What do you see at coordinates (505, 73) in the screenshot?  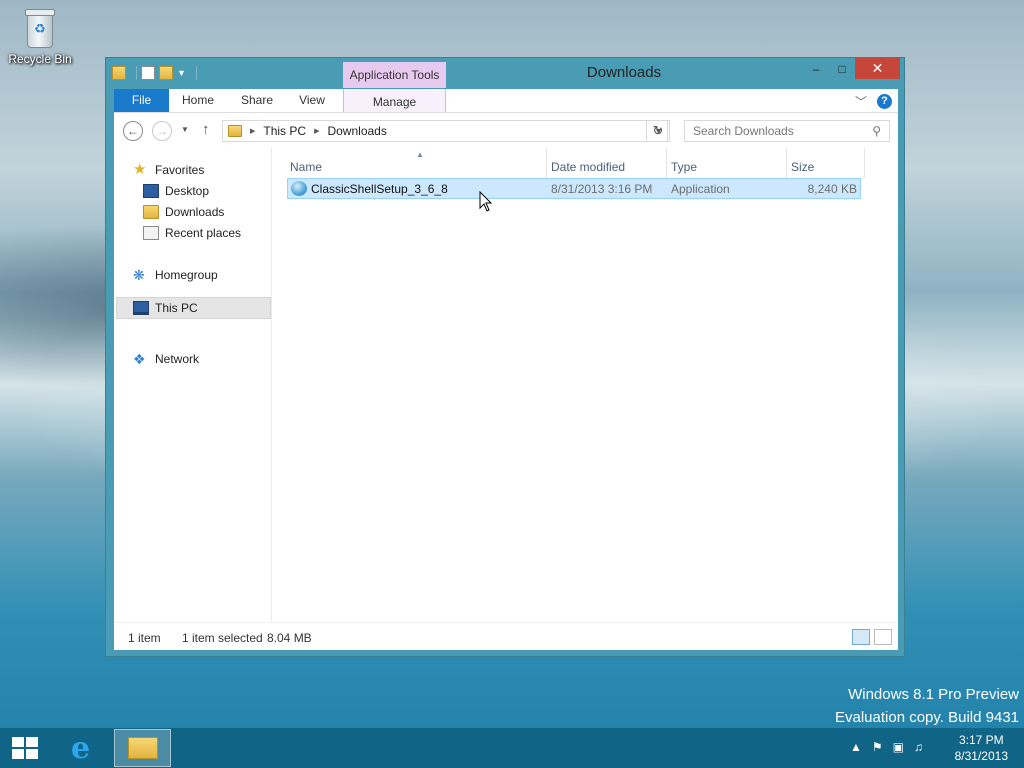 I see `title-bar: ▼ Application Tools Downloads – □ ✕` at bounding box center [505, 73].